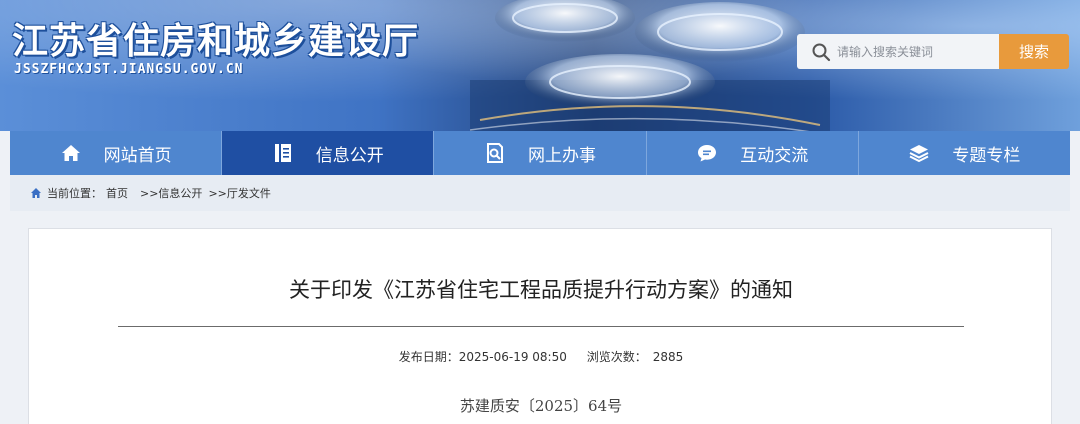 The height and width of the screenshot is (424, 1080). I want to click on view-count: 浏览次数： 2885, so click(635, 357).